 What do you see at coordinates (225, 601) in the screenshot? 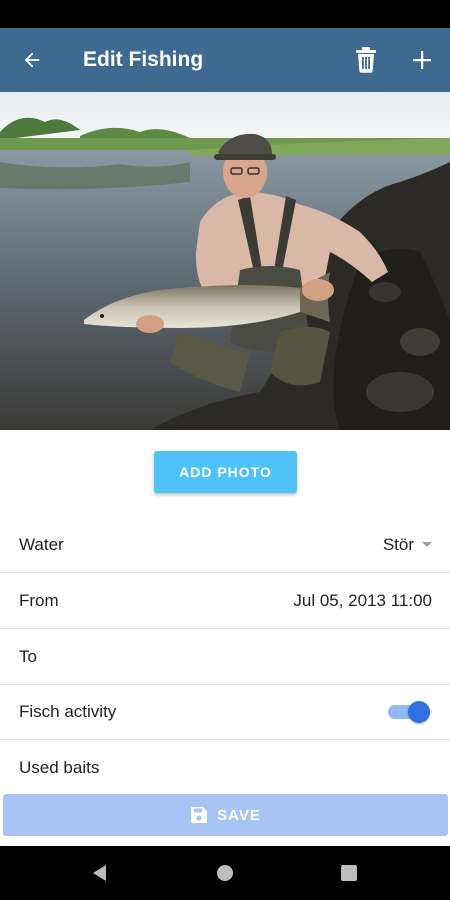
I see `from-row: From Jul 05, 2013 11:00` at bounding box center [225, 601].